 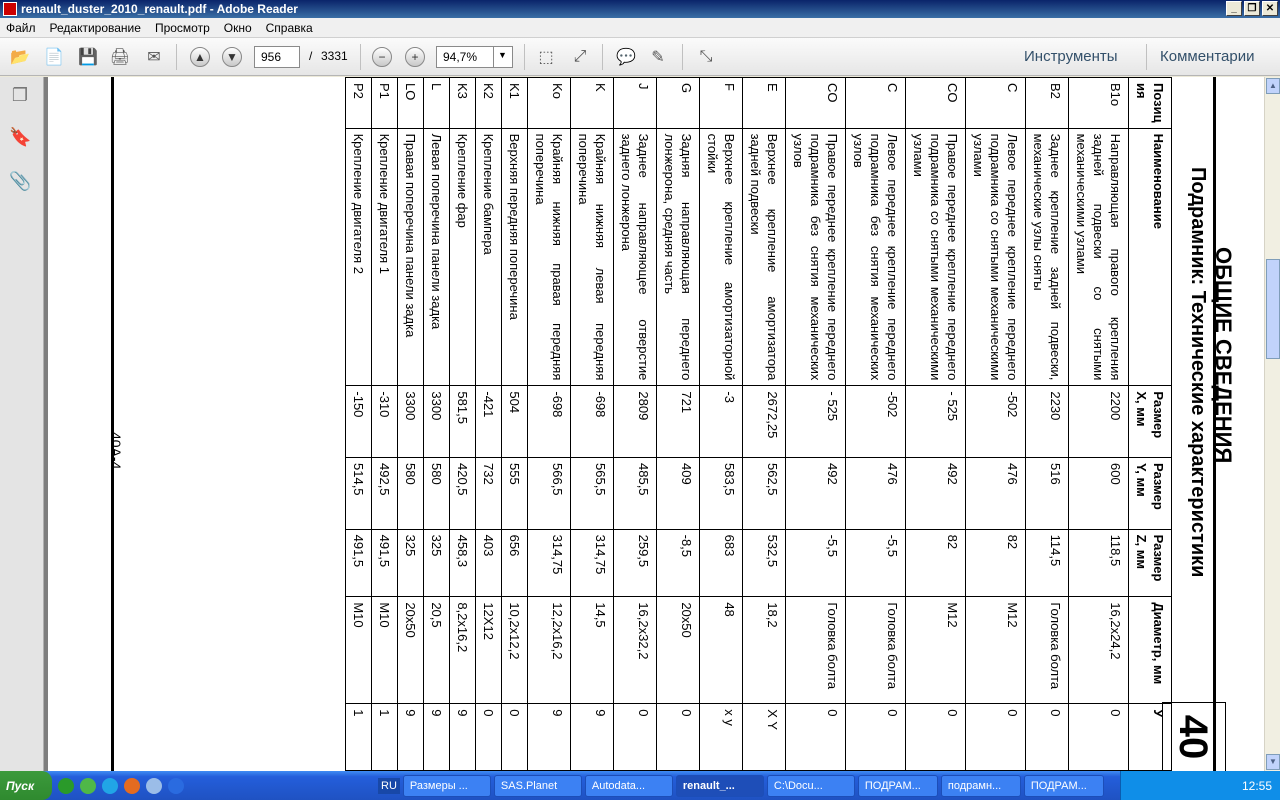 I want to click on table-cell: -502, so click(x=875, y=421).